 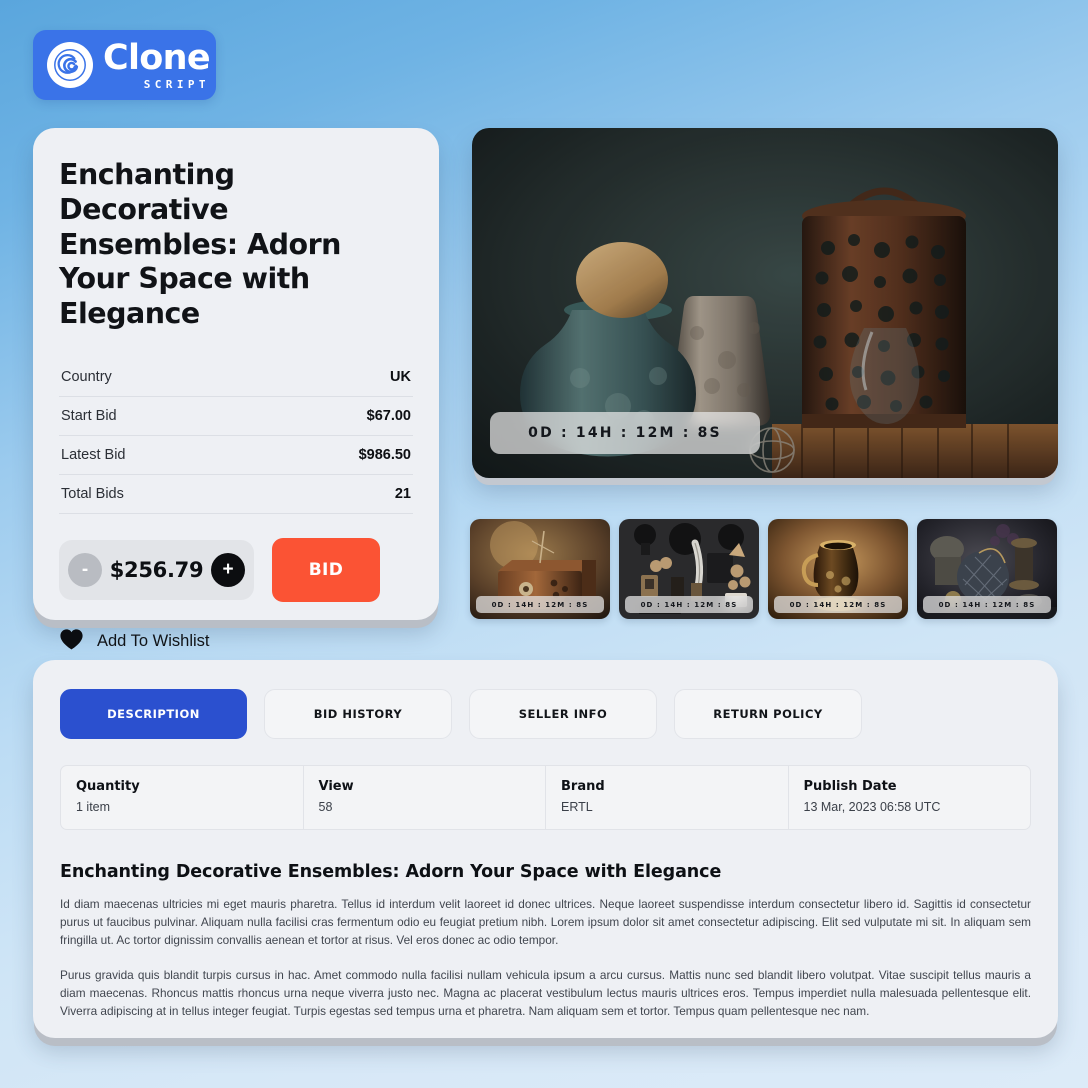 What do you see at coordinates (71, 642) in the screenshot?
I see `heart-icon` at bounding box center [71, 642].